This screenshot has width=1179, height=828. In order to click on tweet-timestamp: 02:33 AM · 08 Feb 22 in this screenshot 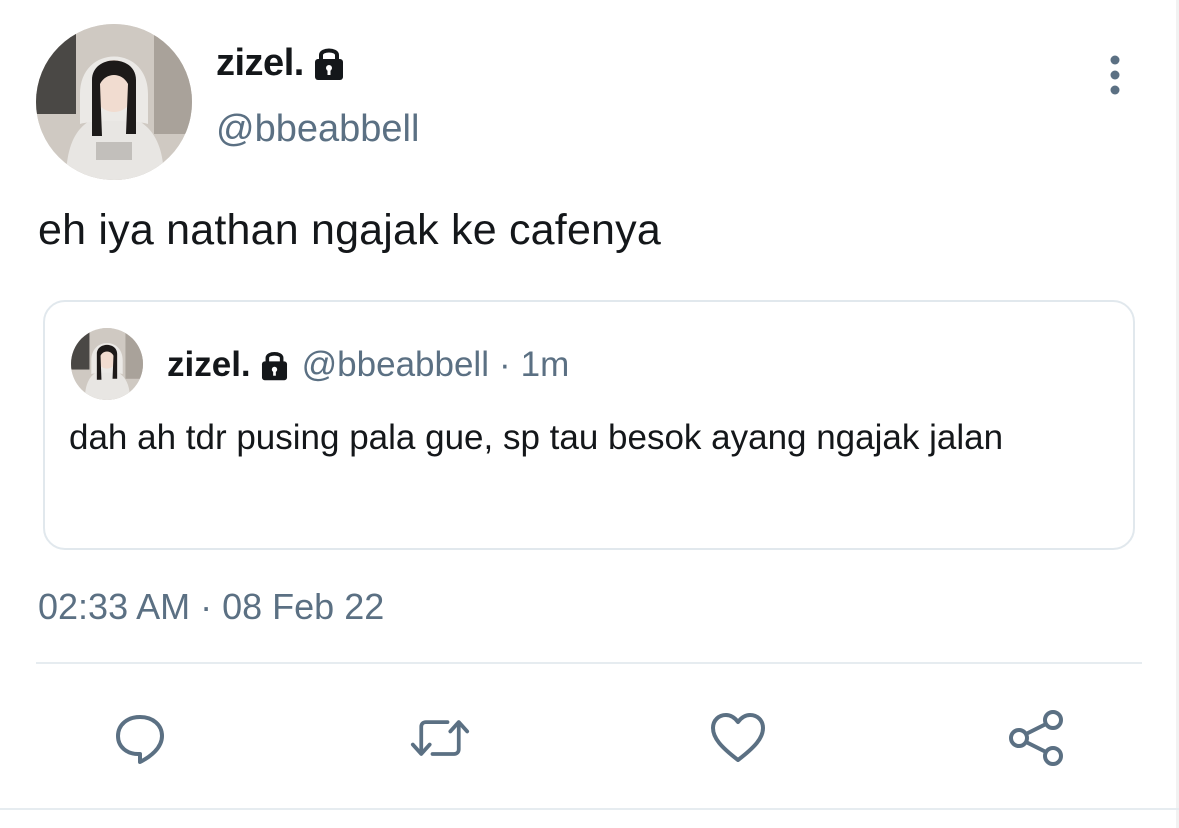, I will do `click(211, 607)`.